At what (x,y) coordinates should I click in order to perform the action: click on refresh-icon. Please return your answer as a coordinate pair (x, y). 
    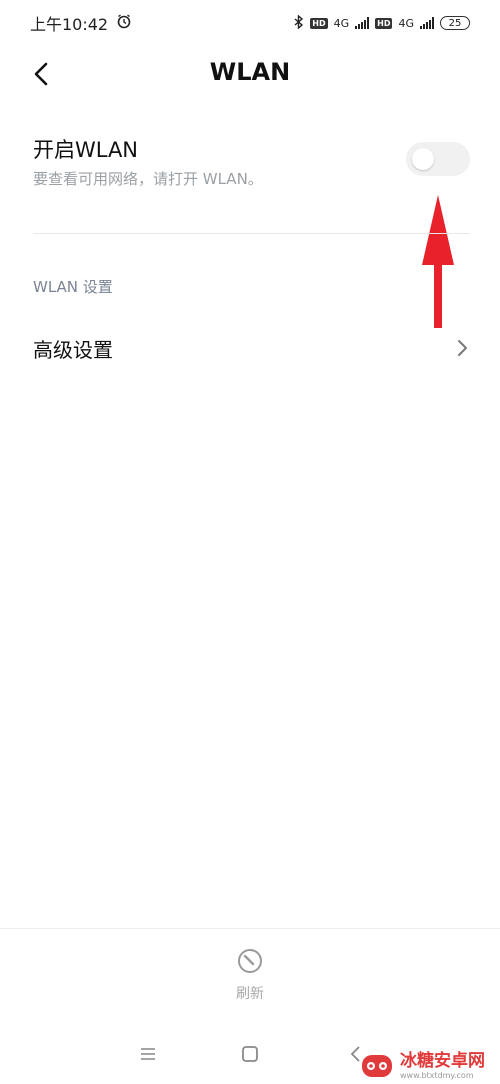
    Looking at the image, I should click on (250, 961).